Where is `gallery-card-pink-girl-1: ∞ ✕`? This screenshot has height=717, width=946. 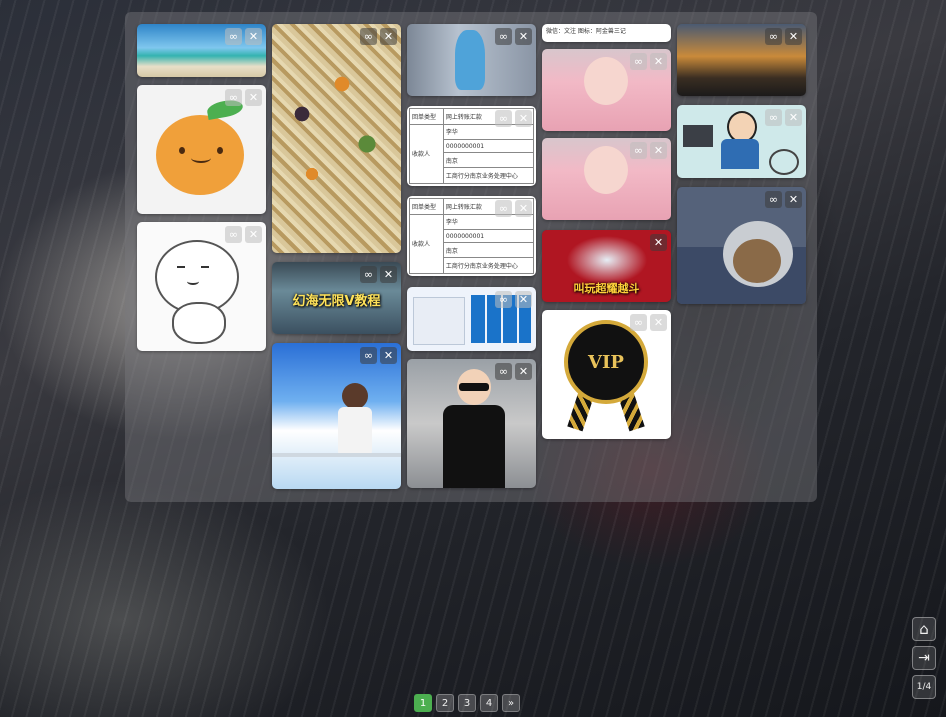 gallery-card-pink-girl-1: ∞ ✕ is located at coordinates (606, 90).